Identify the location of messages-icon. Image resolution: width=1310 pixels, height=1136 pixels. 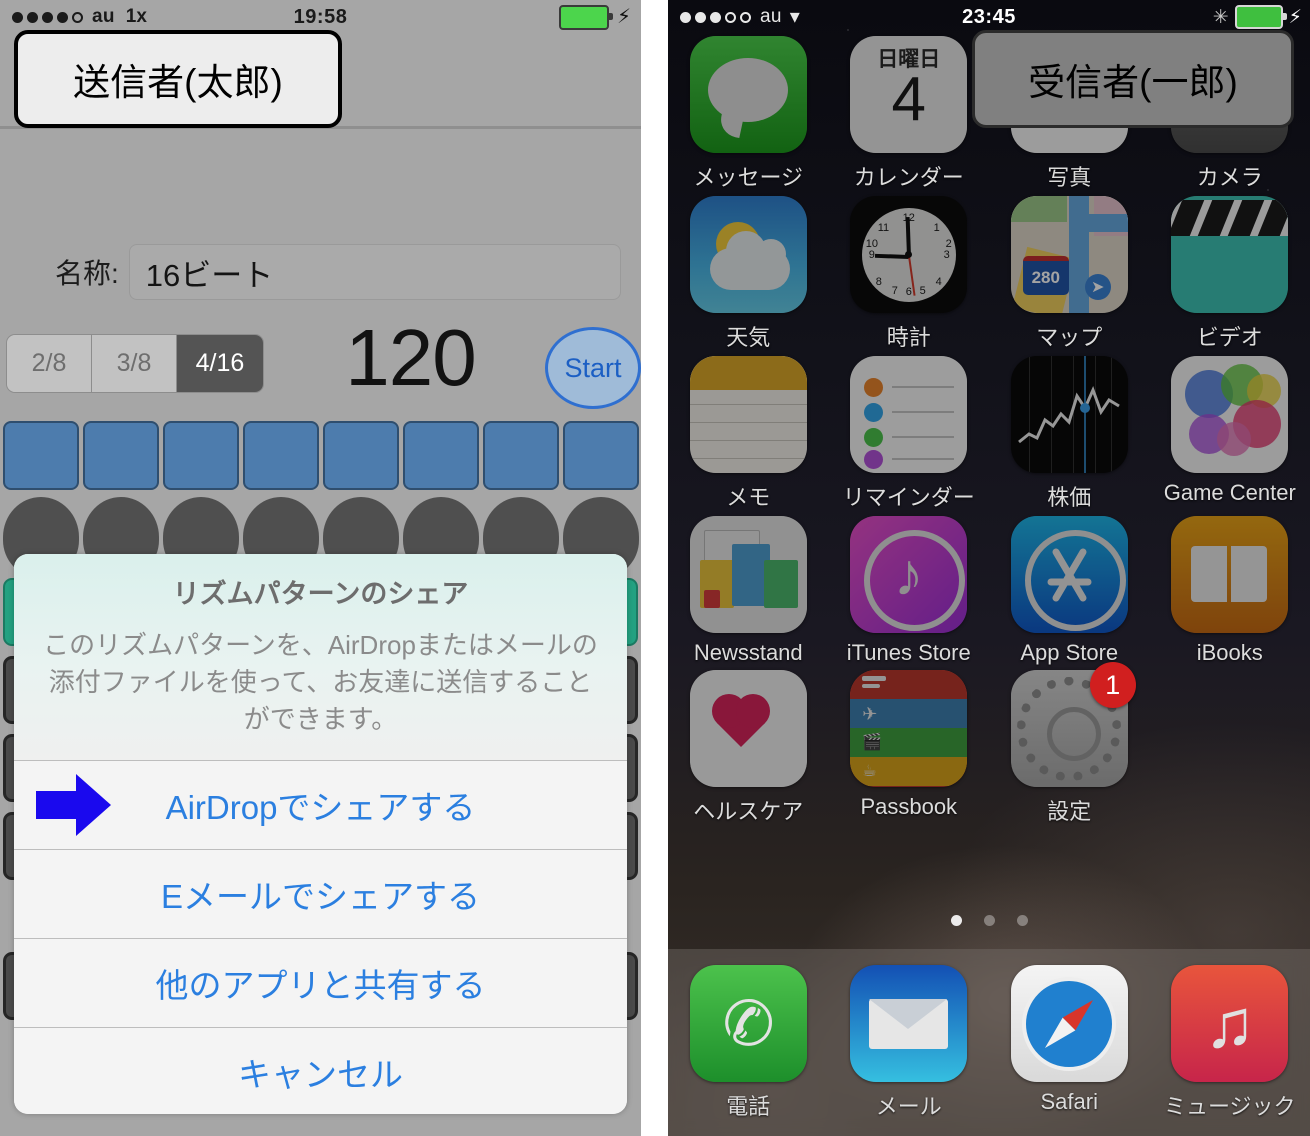
(748, 94).